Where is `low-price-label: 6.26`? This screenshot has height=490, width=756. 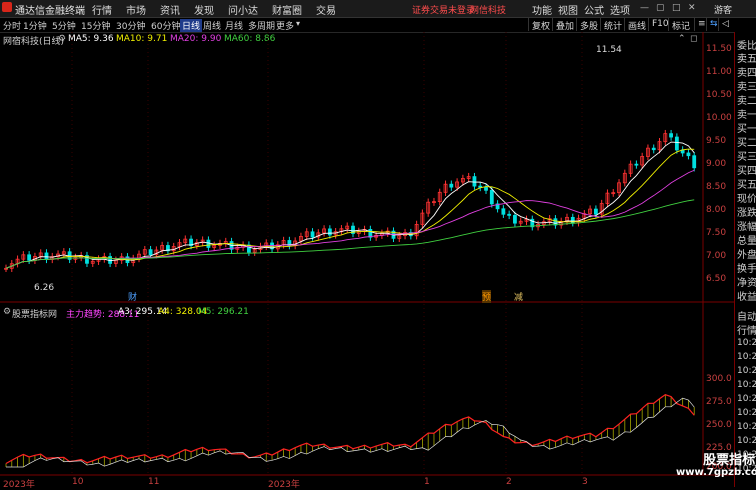 low-price-label: 6.26 is located at coordinates (44, 288).